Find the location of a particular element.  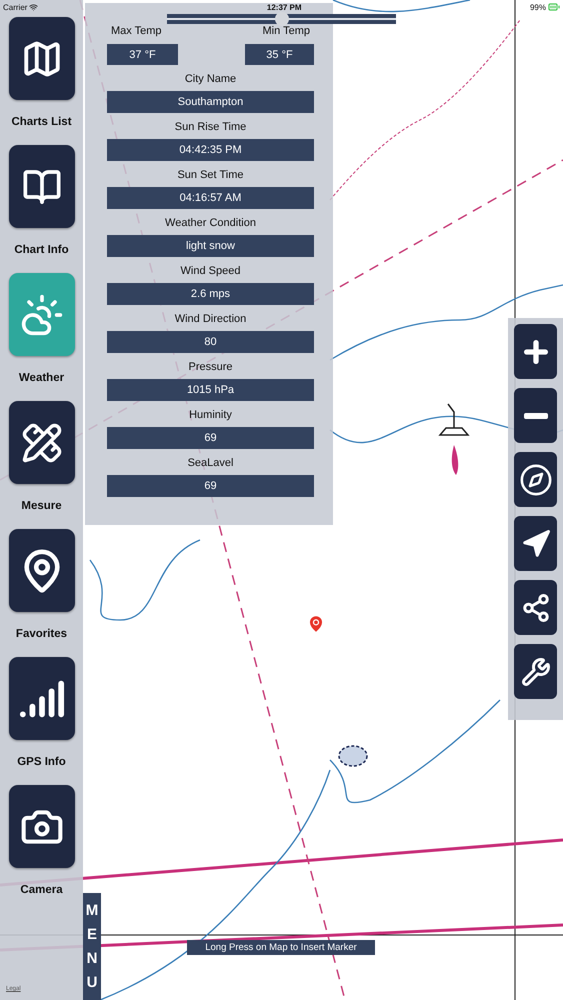

pencil-ruler-icon is located at coordinates (41, 443).